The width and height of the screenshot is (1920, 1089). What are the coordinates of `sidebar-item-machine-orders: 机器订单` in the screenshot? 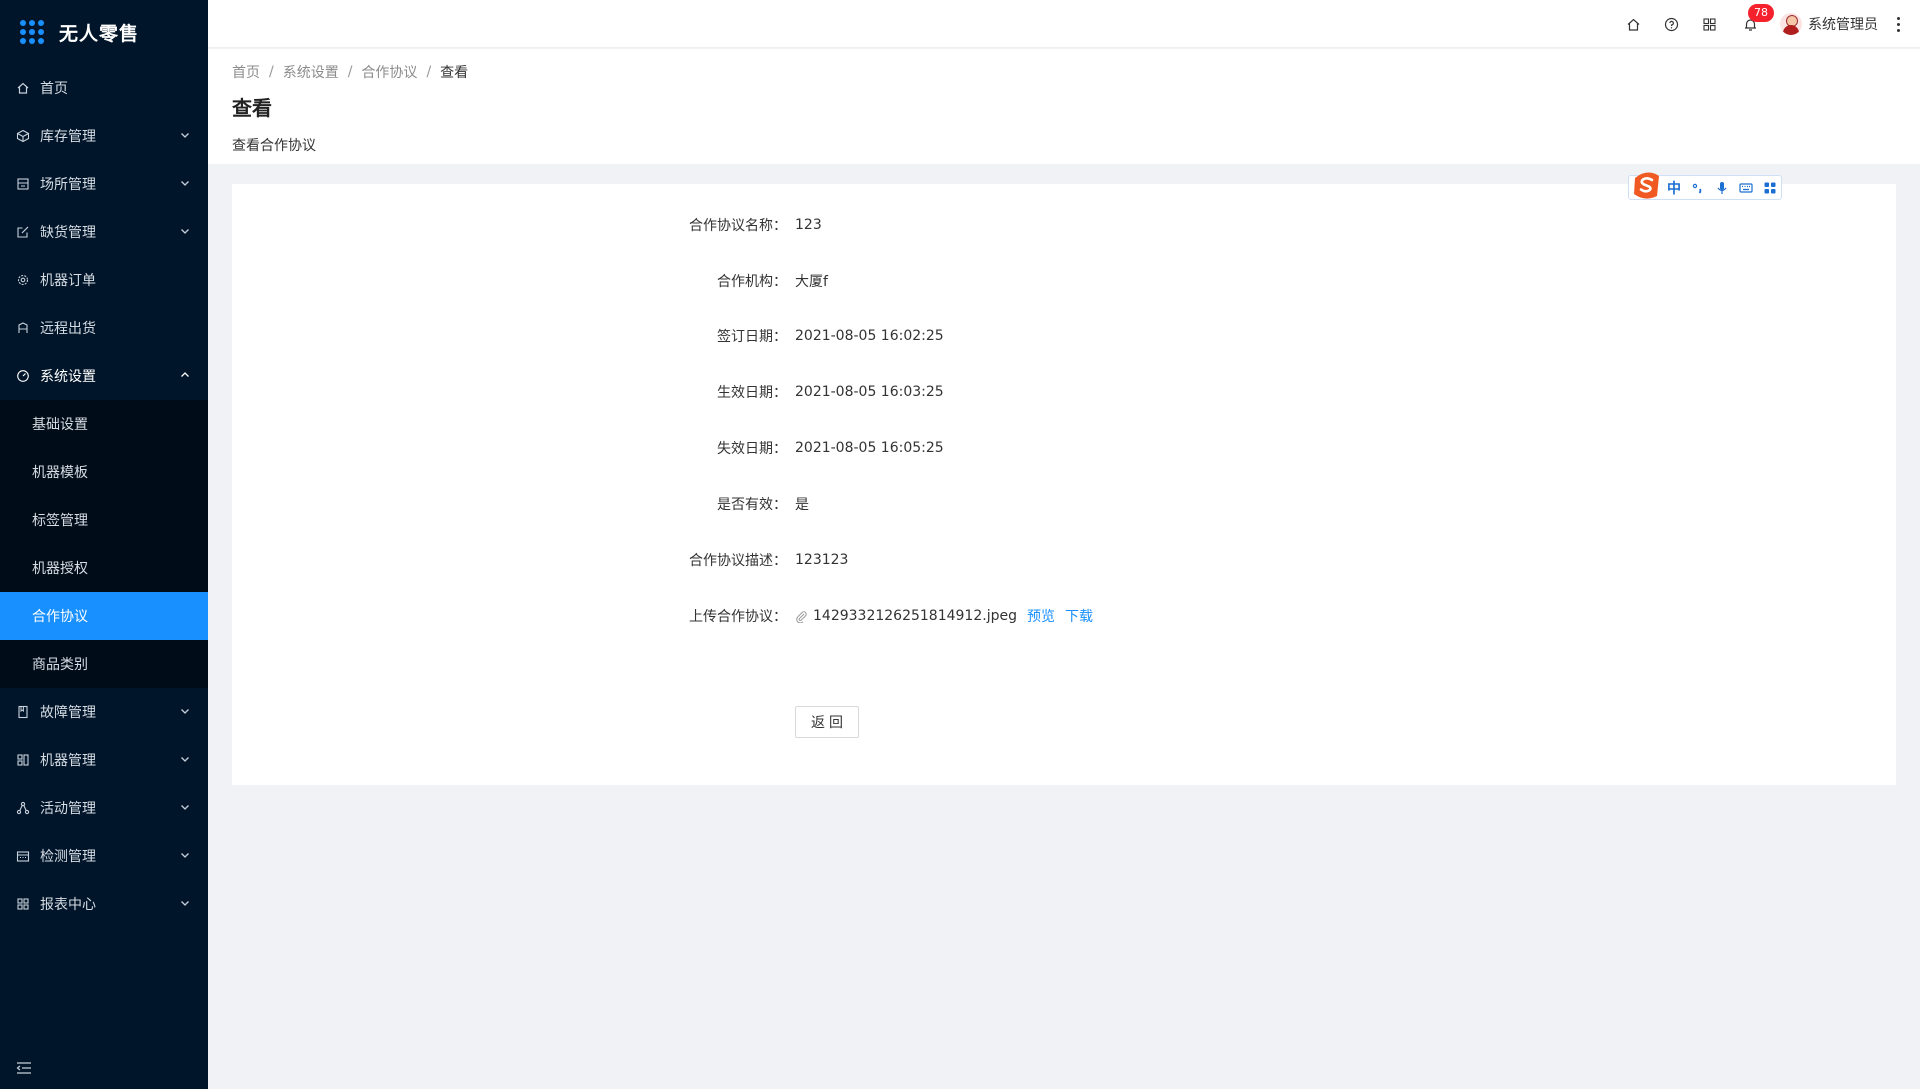 It's located at (104, 280).